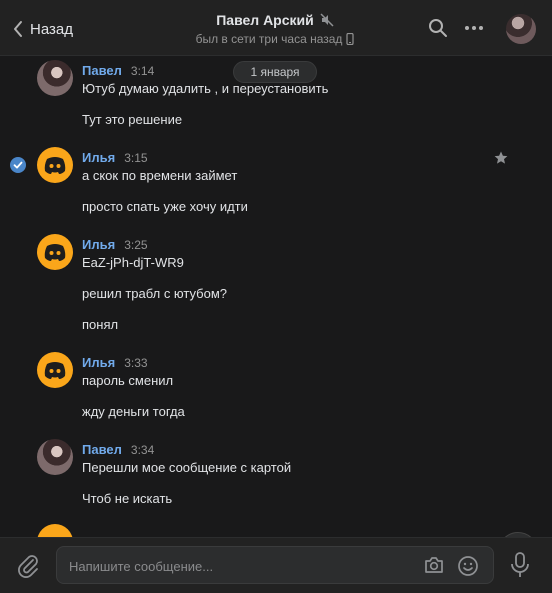 The width and height of the screenshot is (552, 593). What do you see at coordinates (265, 20) in the screenshot?
I see `chat-title: Павел Арский` at bounding box center [265, 20].